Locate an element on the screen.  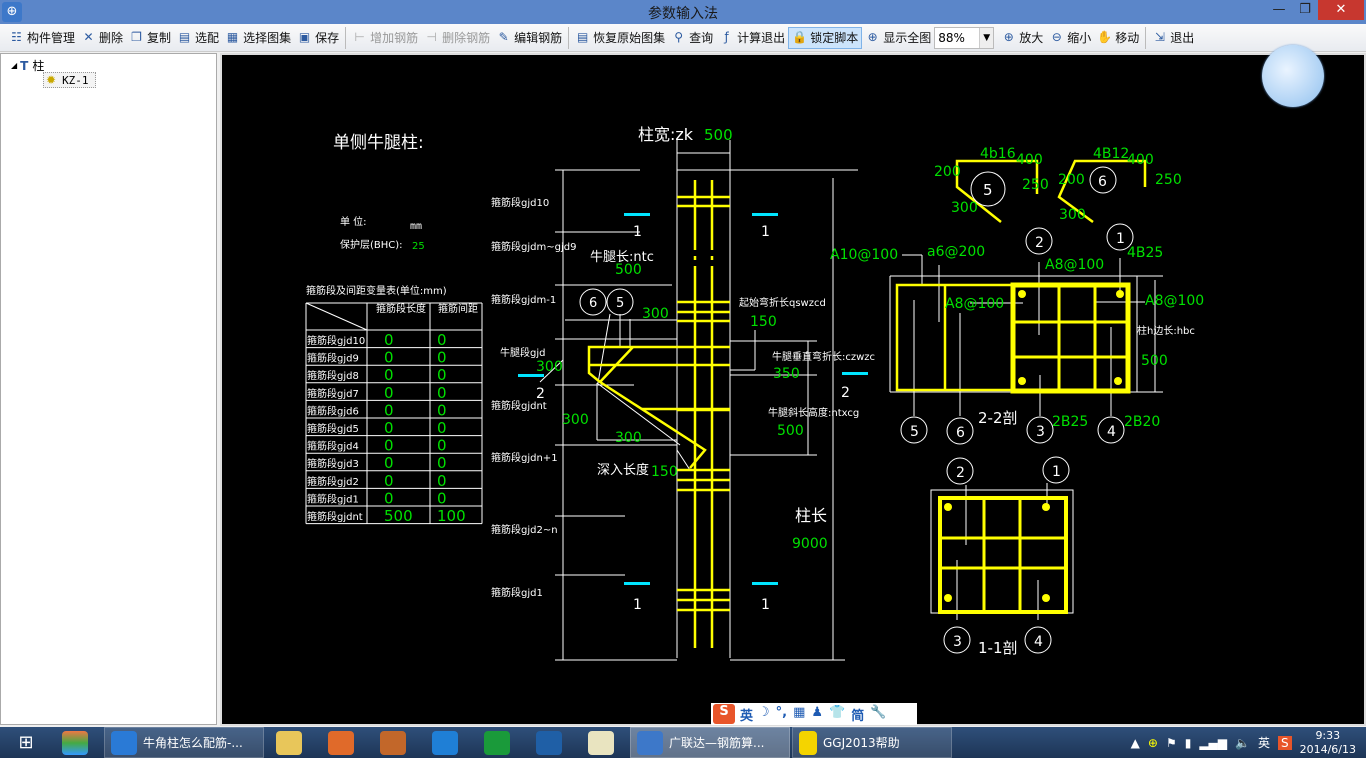
taskbar-explorer-icon is located at coordinates (292, 742).